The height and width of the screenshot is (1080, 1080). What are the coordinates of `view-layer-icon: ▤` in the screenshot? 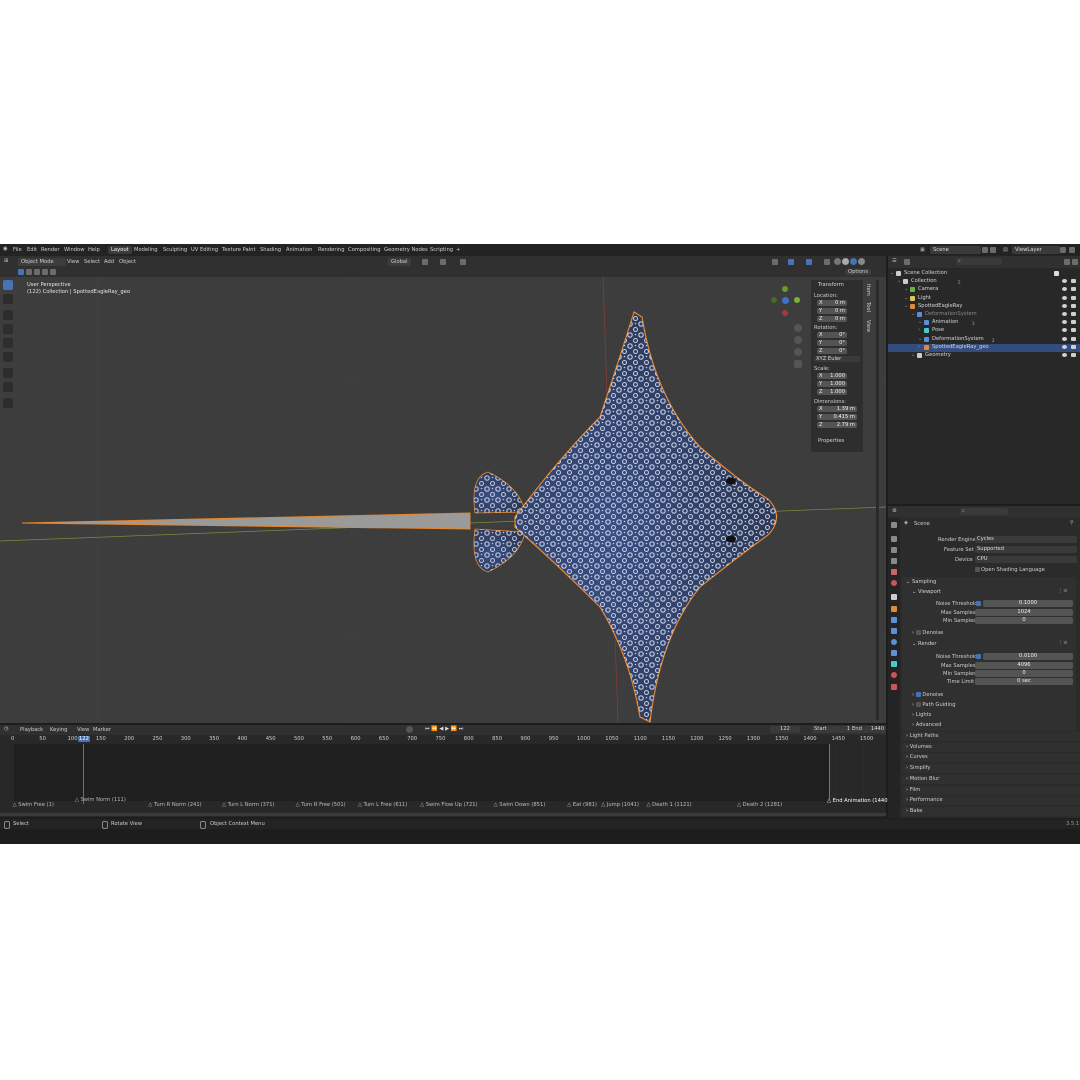 It's located at (1005, 250).